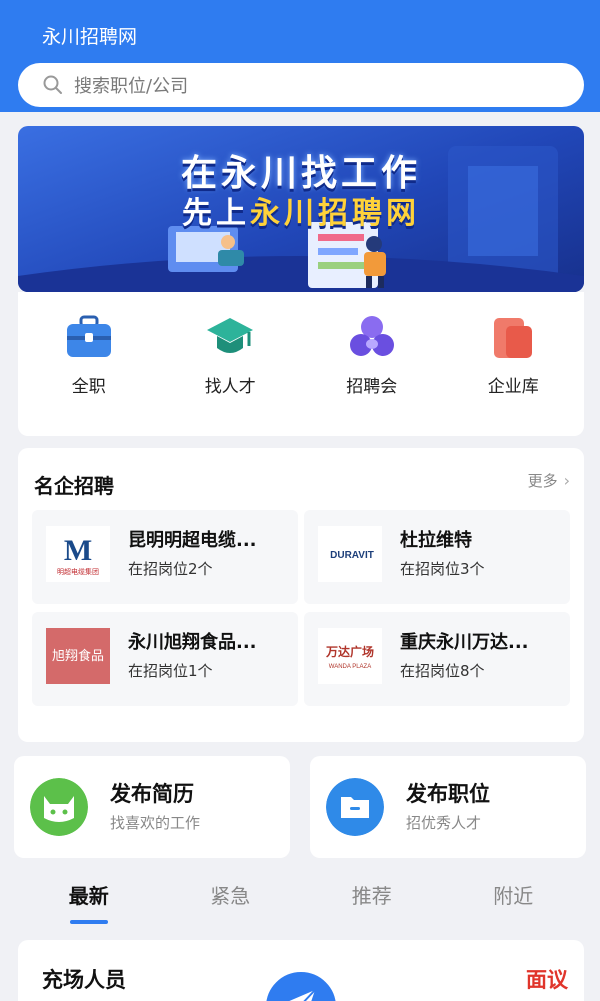  What do you see at coordinates (170, 569) in the screenshot?
I see `company-jobs-count: 在招岗位2个` at bounding box center [170, 569].